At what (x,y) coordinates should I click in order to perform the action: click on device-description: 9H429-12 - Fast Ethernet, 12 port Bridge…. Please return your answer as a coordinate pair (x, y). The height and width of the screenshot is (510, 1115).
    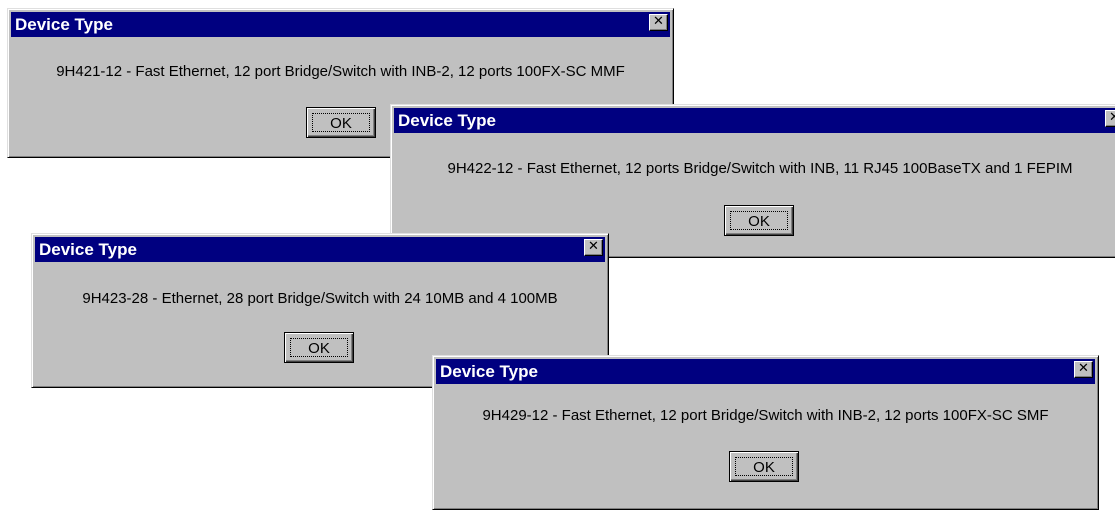
    Looking at the image, I should click on (765, 415).